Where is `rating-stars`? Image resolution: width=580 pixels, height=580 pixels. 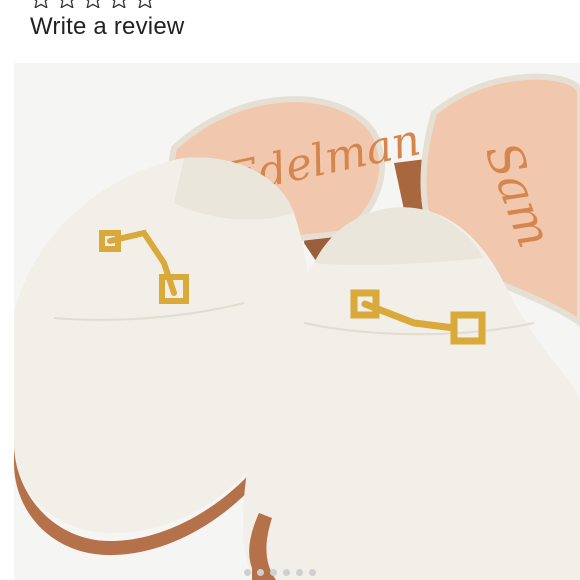 rating-stars is located at coordinates (93, 4).